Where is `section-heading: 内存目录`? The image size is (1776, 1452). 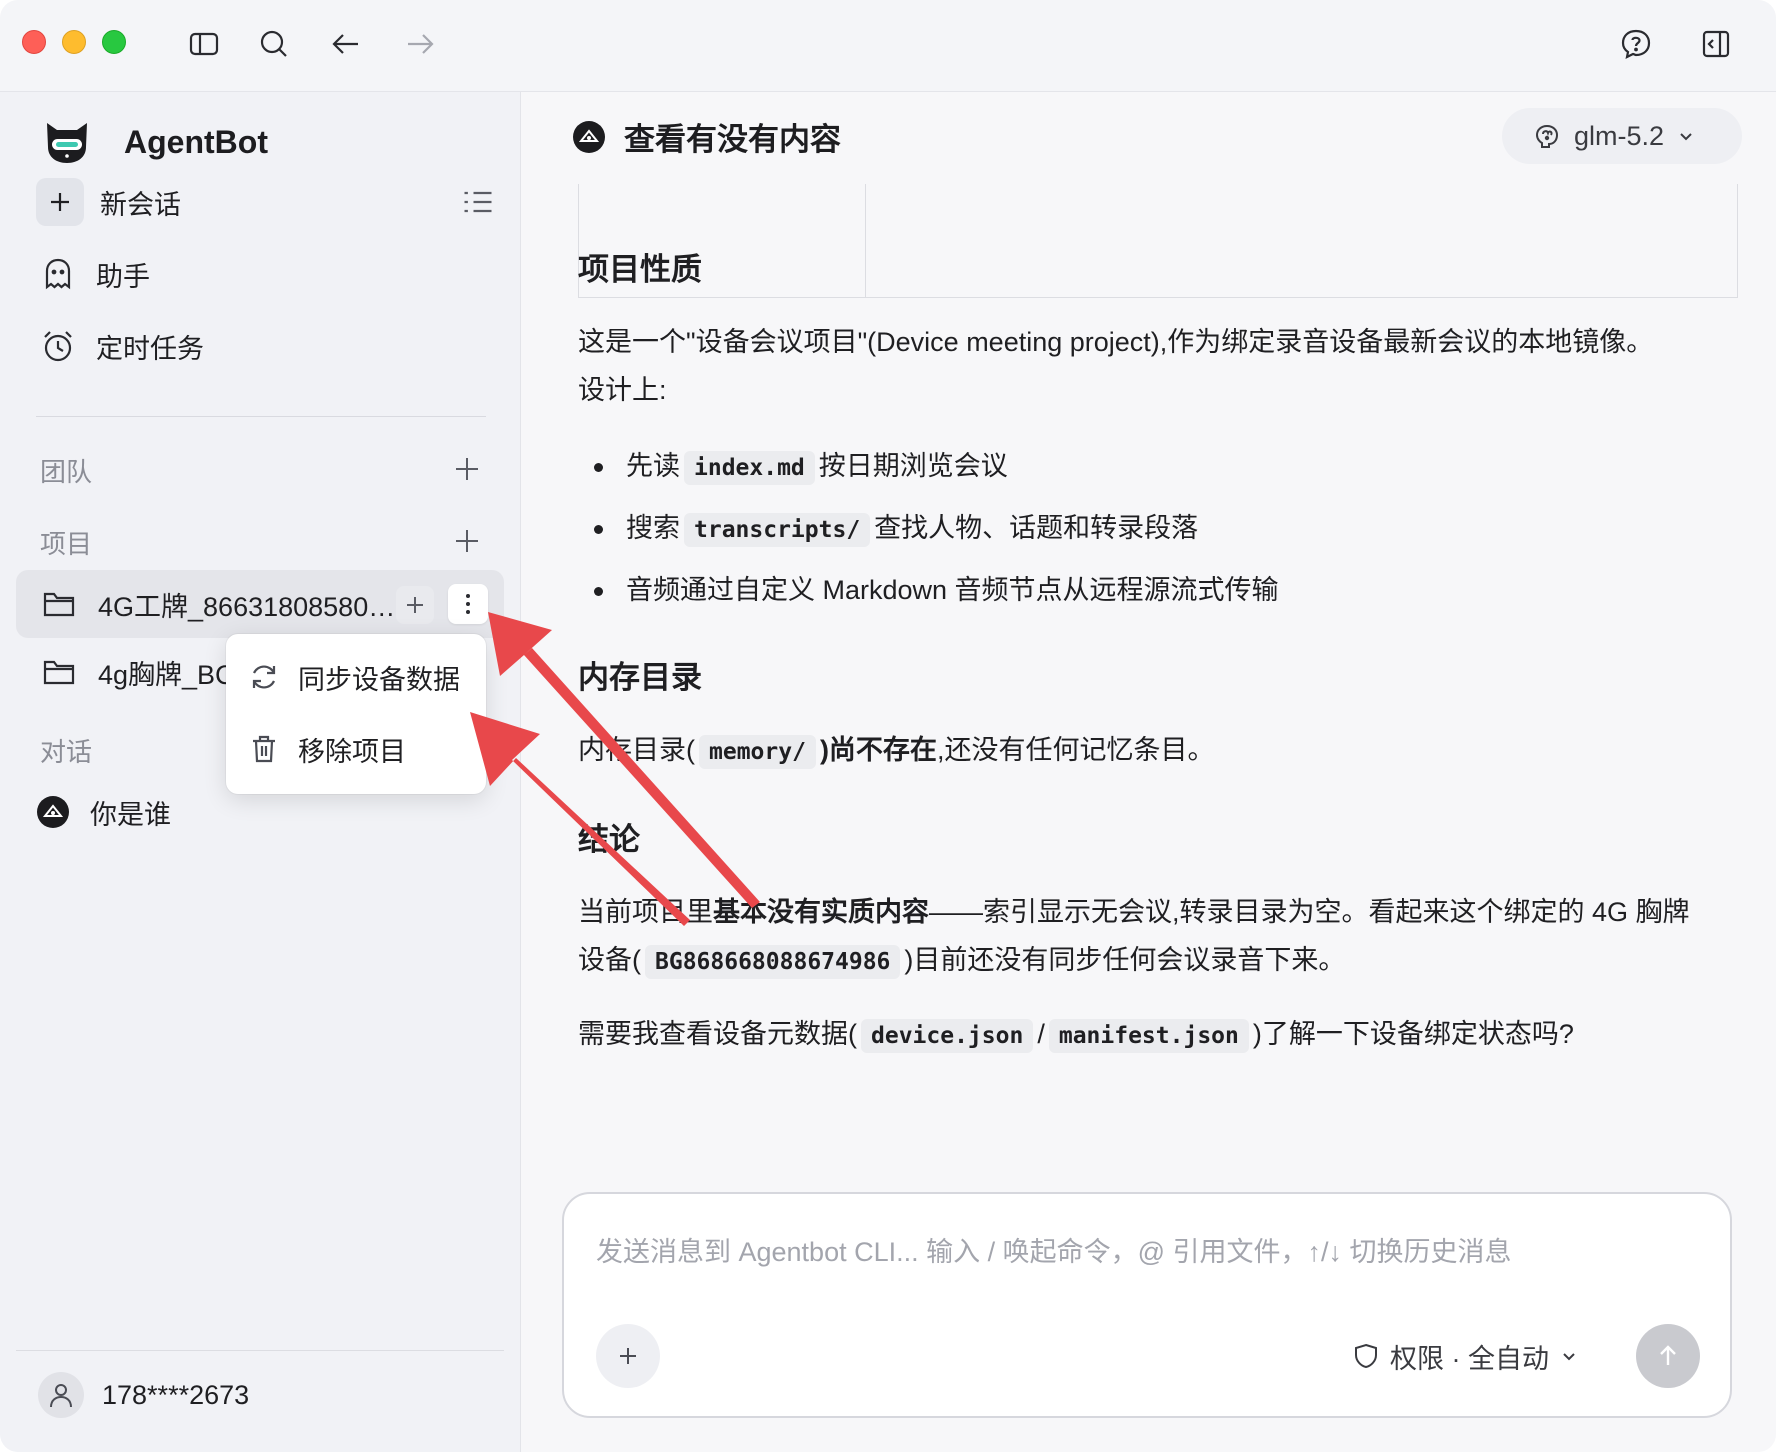 section-heading: 内存目录 is located at coordinates (640, 677).